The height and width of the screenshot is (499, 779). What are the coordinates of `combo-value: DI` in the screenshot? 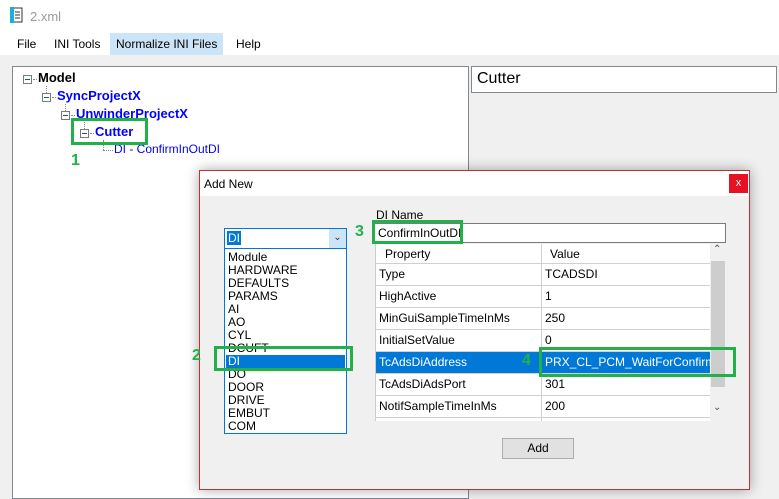 It's located at (234, 238).